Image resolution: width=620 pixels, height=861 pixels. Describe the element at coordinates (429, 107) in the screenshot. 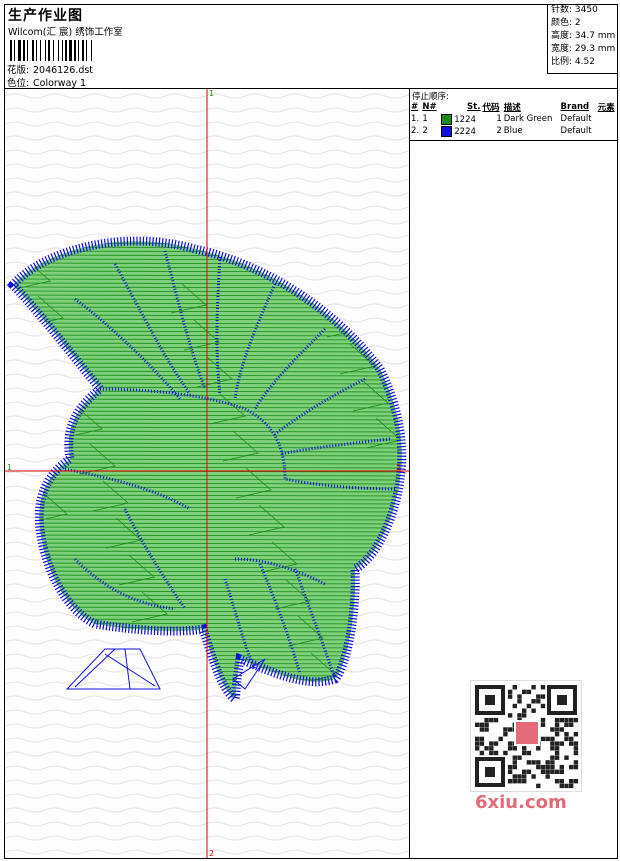

I see `column-header: N#` at that location.